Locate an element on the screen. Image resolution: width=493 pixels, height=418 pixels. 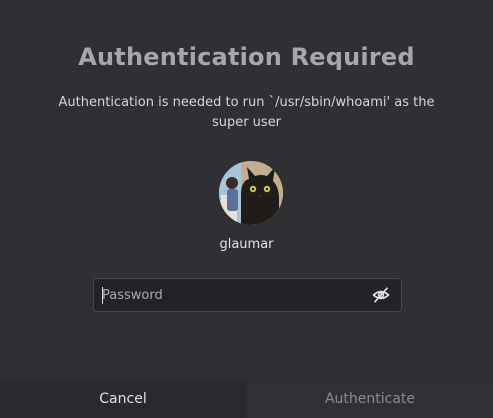
password-field is located at coordinates (247, 295).